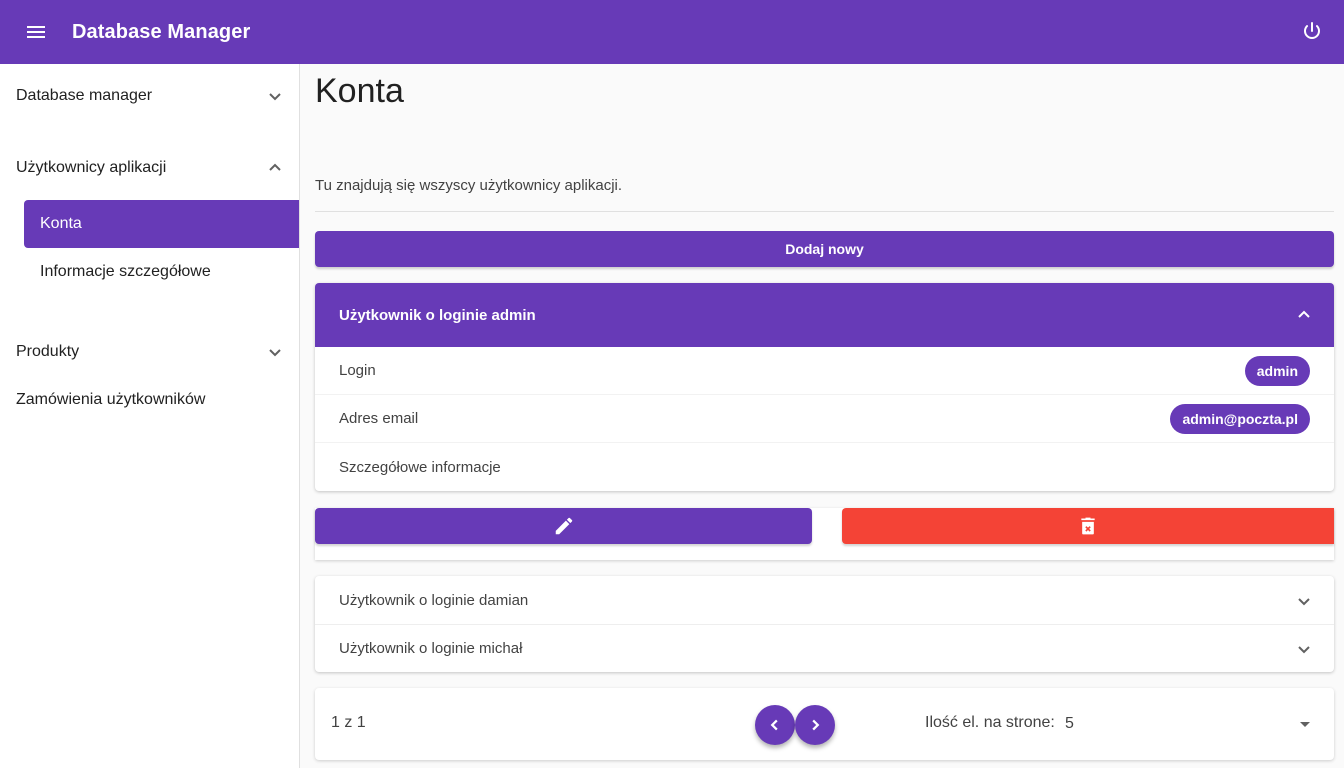 Image resolution: width=1344 pixels, height=768 pixels. Describe the element at coordinates (348, 722) in the screenshot. I see `page-info: 1 z 1` at that location.